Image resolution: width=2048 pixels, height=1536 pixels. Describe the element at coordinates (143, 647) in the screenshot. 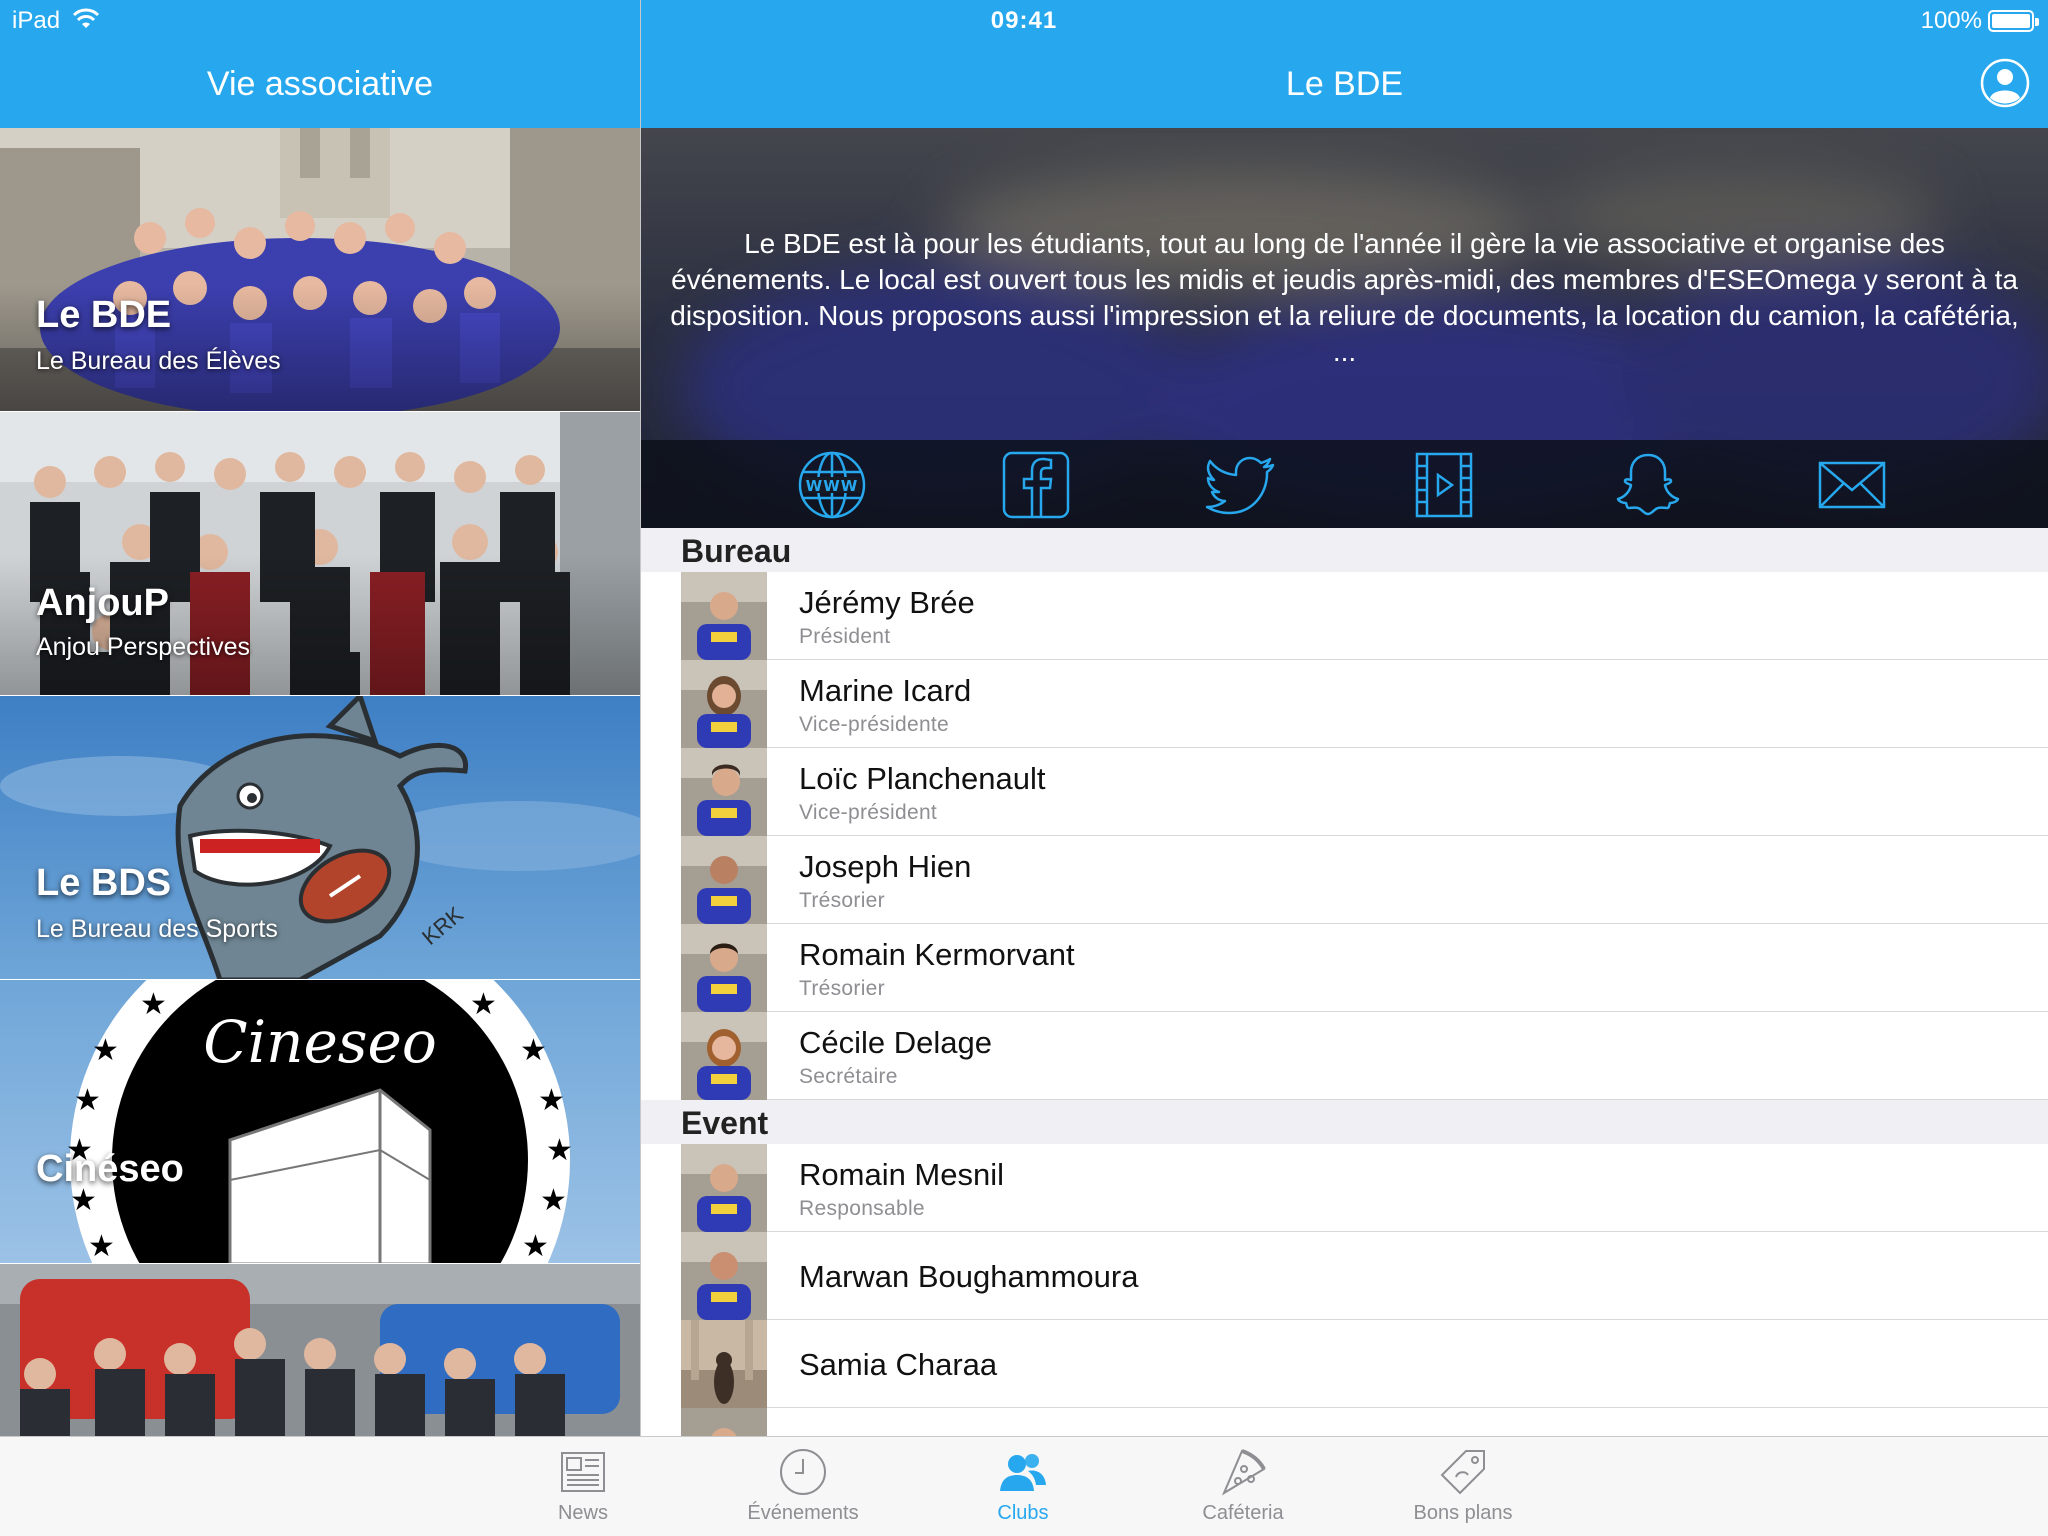

I see `club-subtitle: Anjou Perspectives` at that location.